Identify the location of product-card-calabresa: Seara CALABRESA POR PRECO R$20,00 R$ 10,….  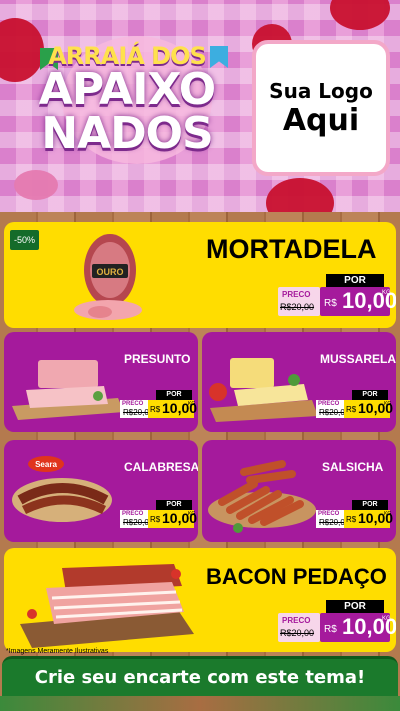
(101, 491).